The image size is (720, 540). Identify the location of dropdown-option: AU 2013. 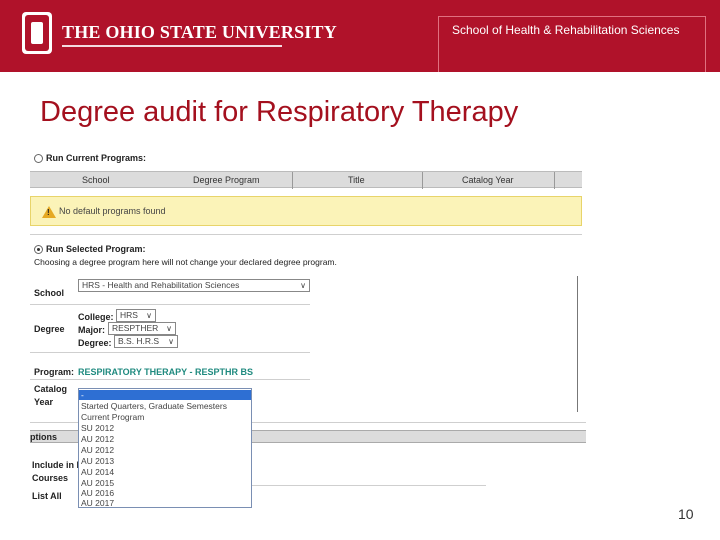
(97, 461).